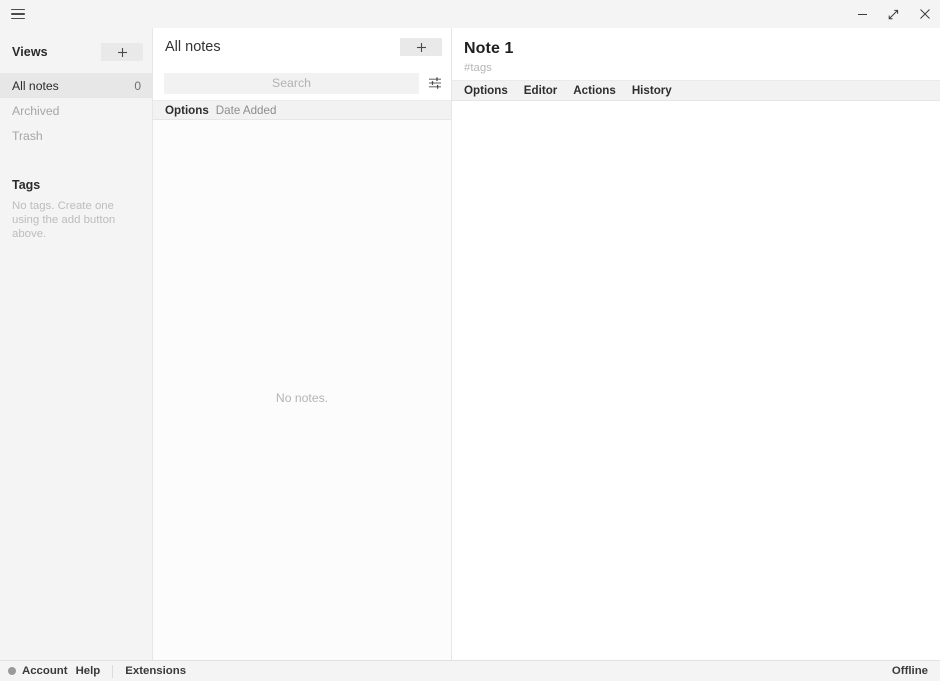 The width and height of the screenshot is (940, 681). Describe the element at coordinates (27, 135) in the screenshot. I see `sidebar-item-label: Trash` at that location.